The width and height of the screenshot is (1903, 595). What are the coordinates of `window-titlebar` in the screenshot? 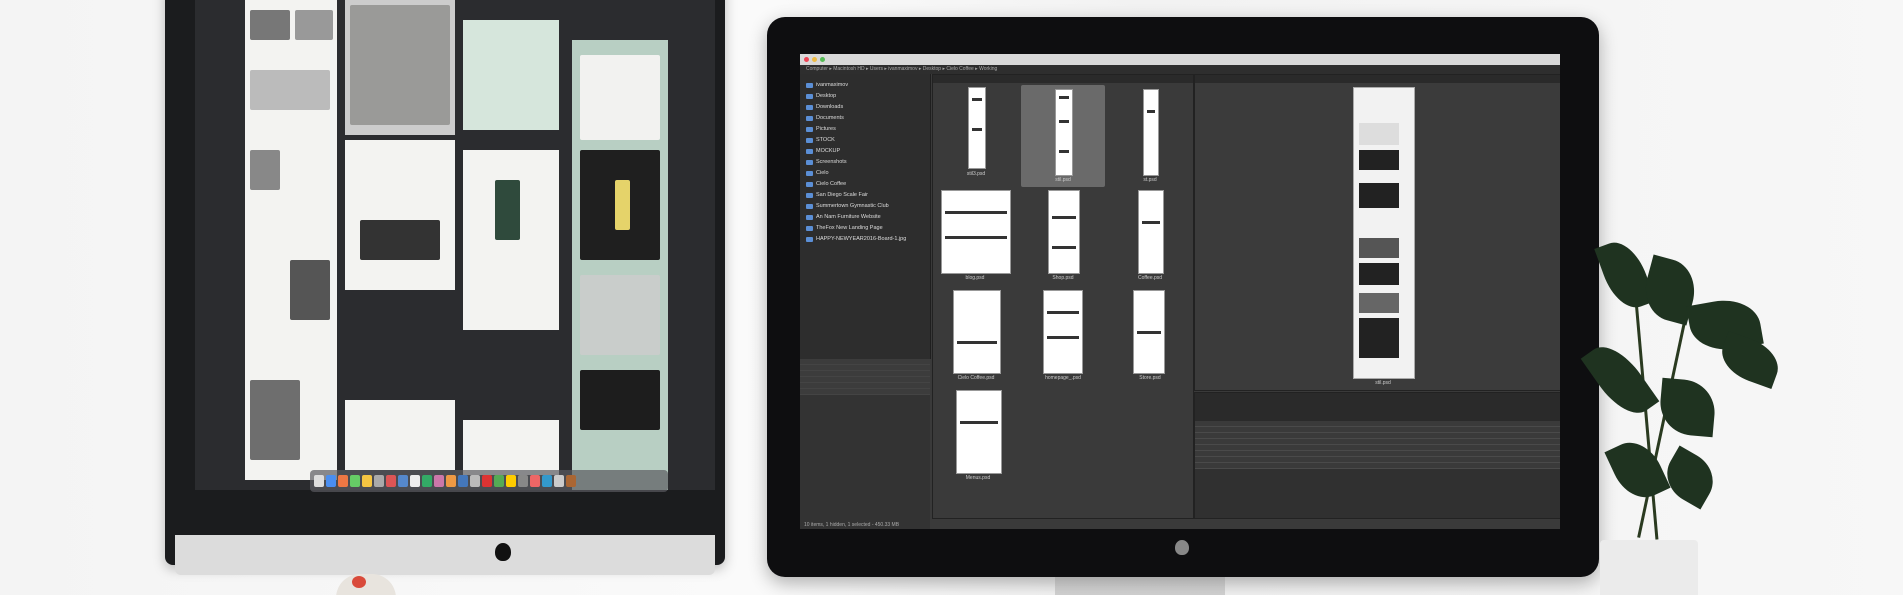 It's located at (1180, 59).